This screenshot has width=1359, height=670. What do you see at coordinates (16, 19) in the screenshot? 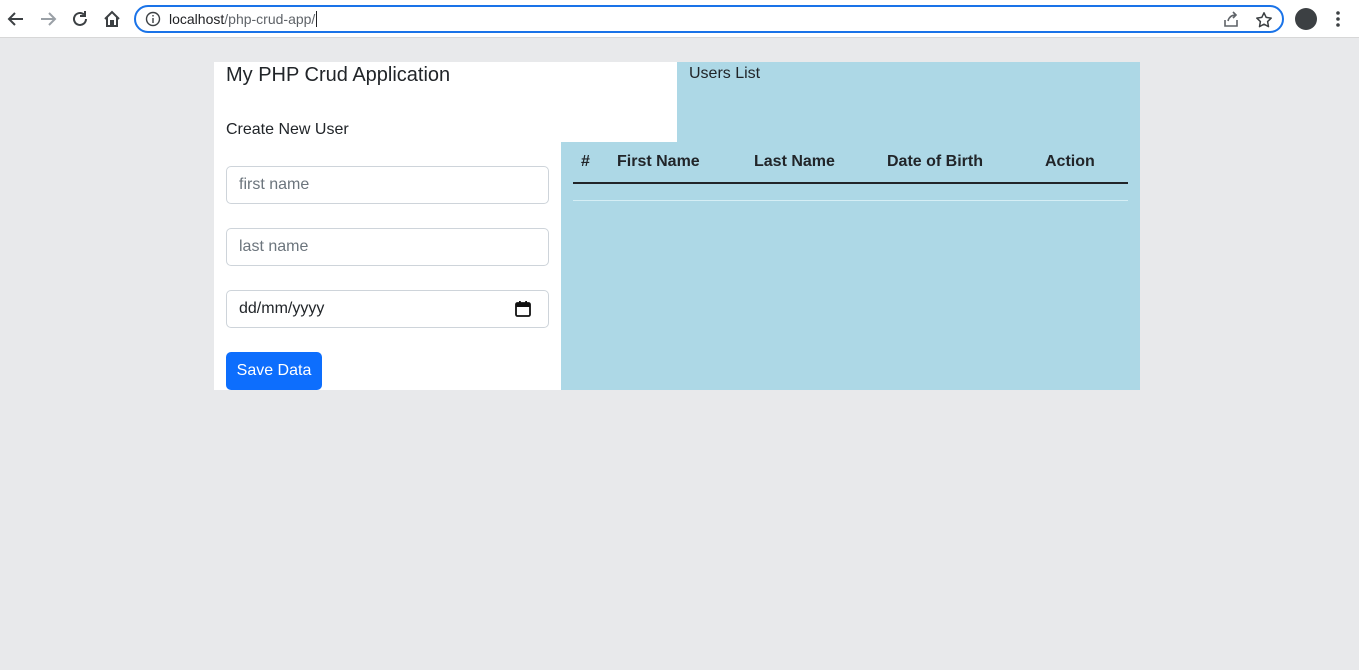
I see `back-icon` at bounding box center [16, 19].